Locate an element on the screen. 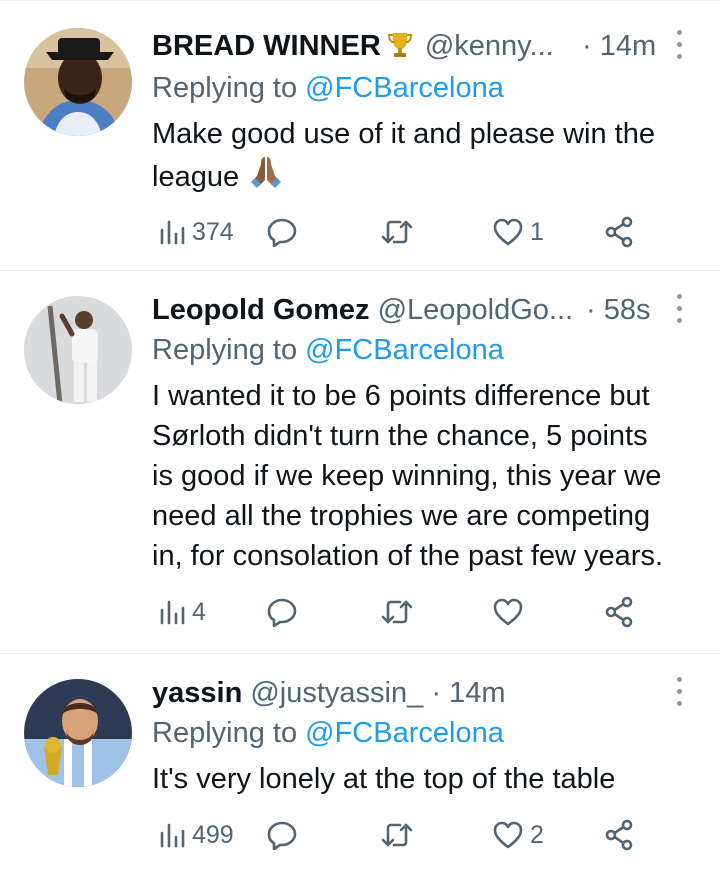 The image size is (720, 875). like-button: 2 is located at coordinates (518, 835).